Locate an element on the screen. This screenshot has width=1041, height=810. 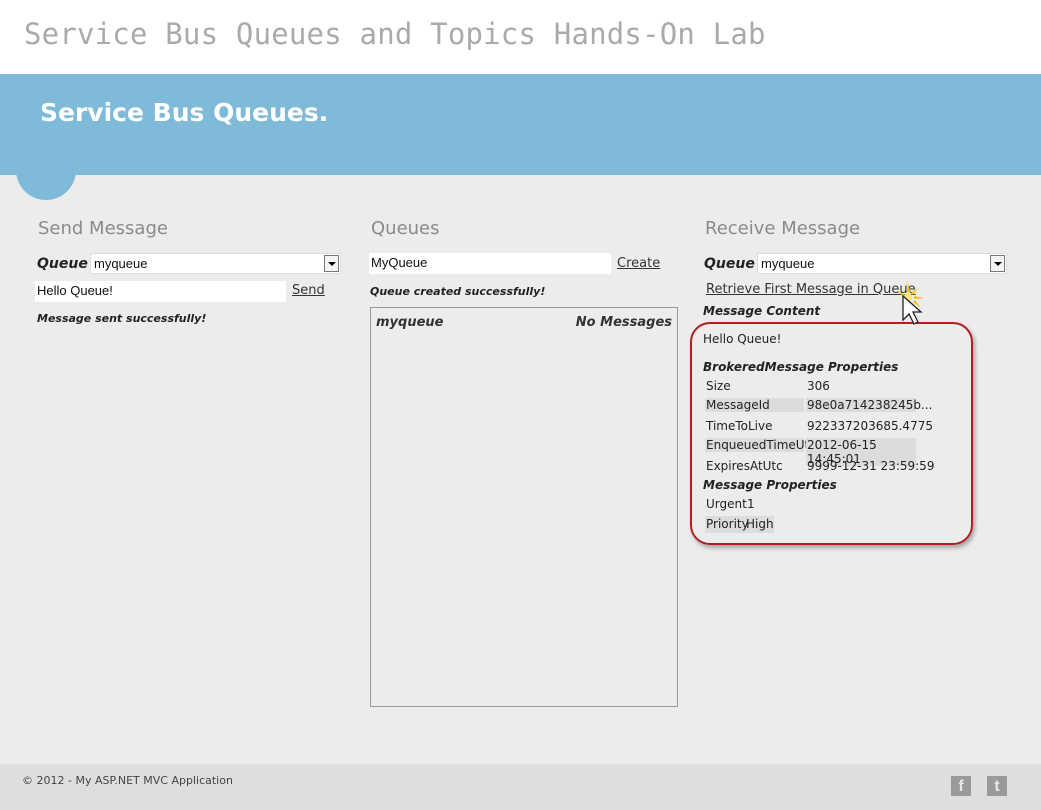
queue-list-item-name: myqueue is located at coordinates (410, 322).